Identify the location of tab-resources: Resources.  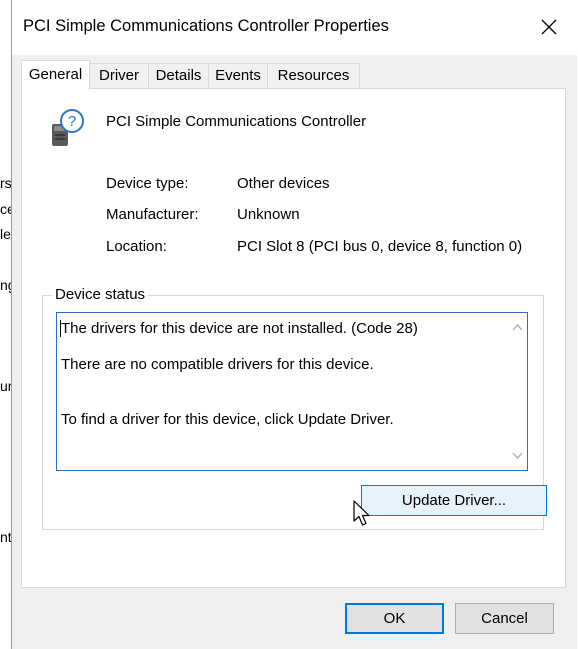
(313, 76).